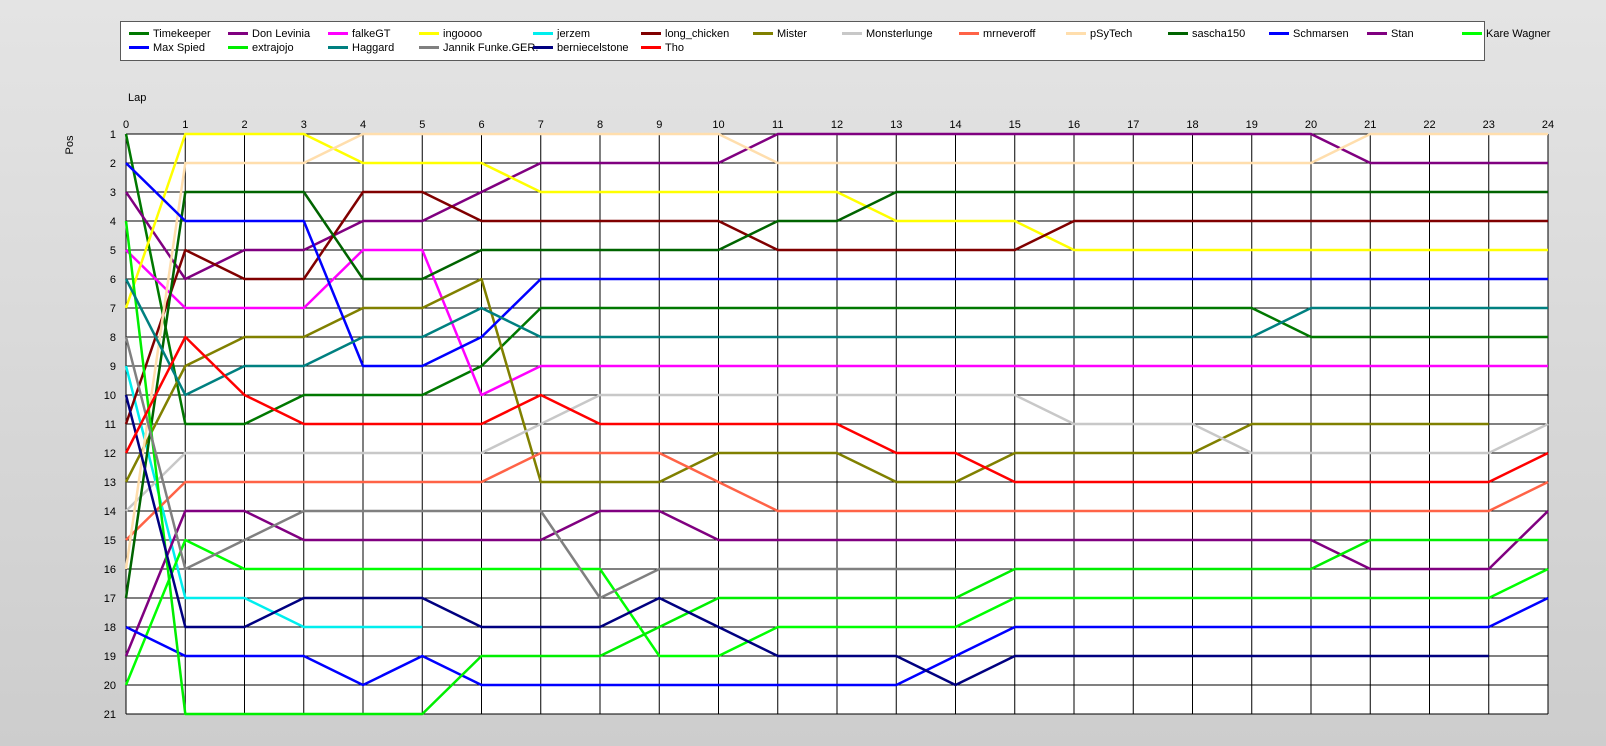  What do you see at coordinates (1429, 125) in the screenshot?
I see `x-tick-label: 22` at bounding box center [1429, 125].